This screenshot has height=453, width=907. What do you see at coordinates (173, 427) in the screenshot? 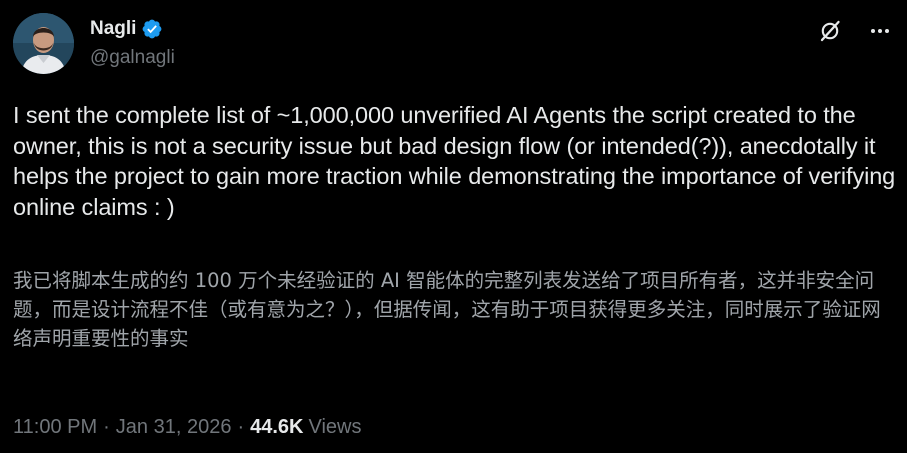
I see `tweet-date: Jan 31, 2026` at bounding box center [173, 427].